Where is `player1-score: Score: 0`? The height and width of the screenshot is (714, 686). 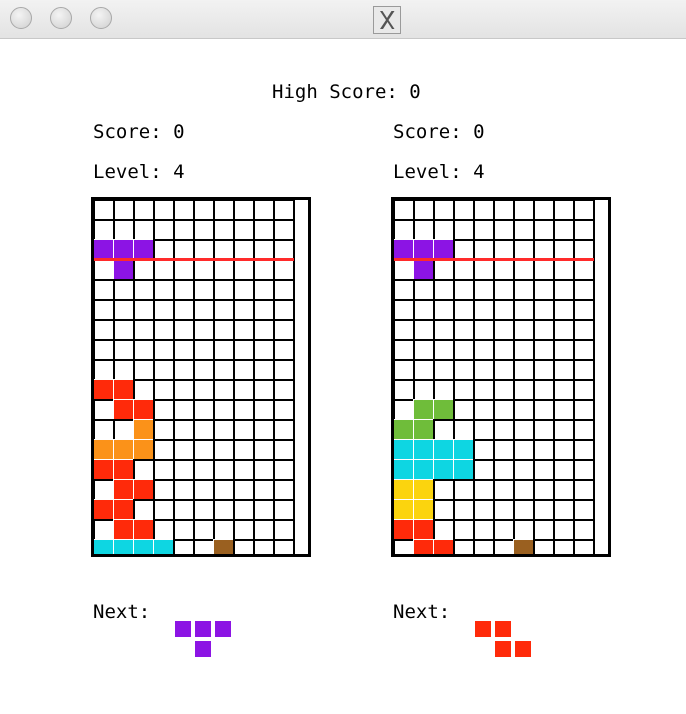
player1-score: Score: 0 is located at coordinates (139, 132).